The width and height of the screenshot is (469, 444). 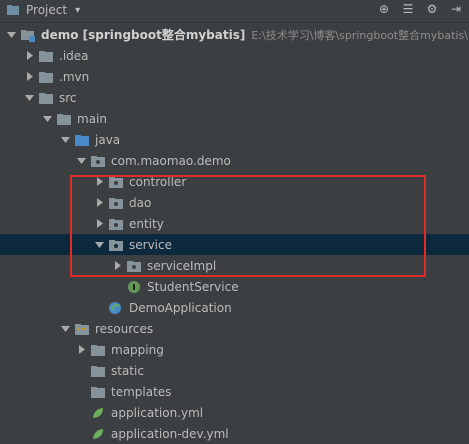 What do you see at coordinates (108, 139) in the screenshot?
I see `tree-item-label: java` at bounding box center [108, 139].